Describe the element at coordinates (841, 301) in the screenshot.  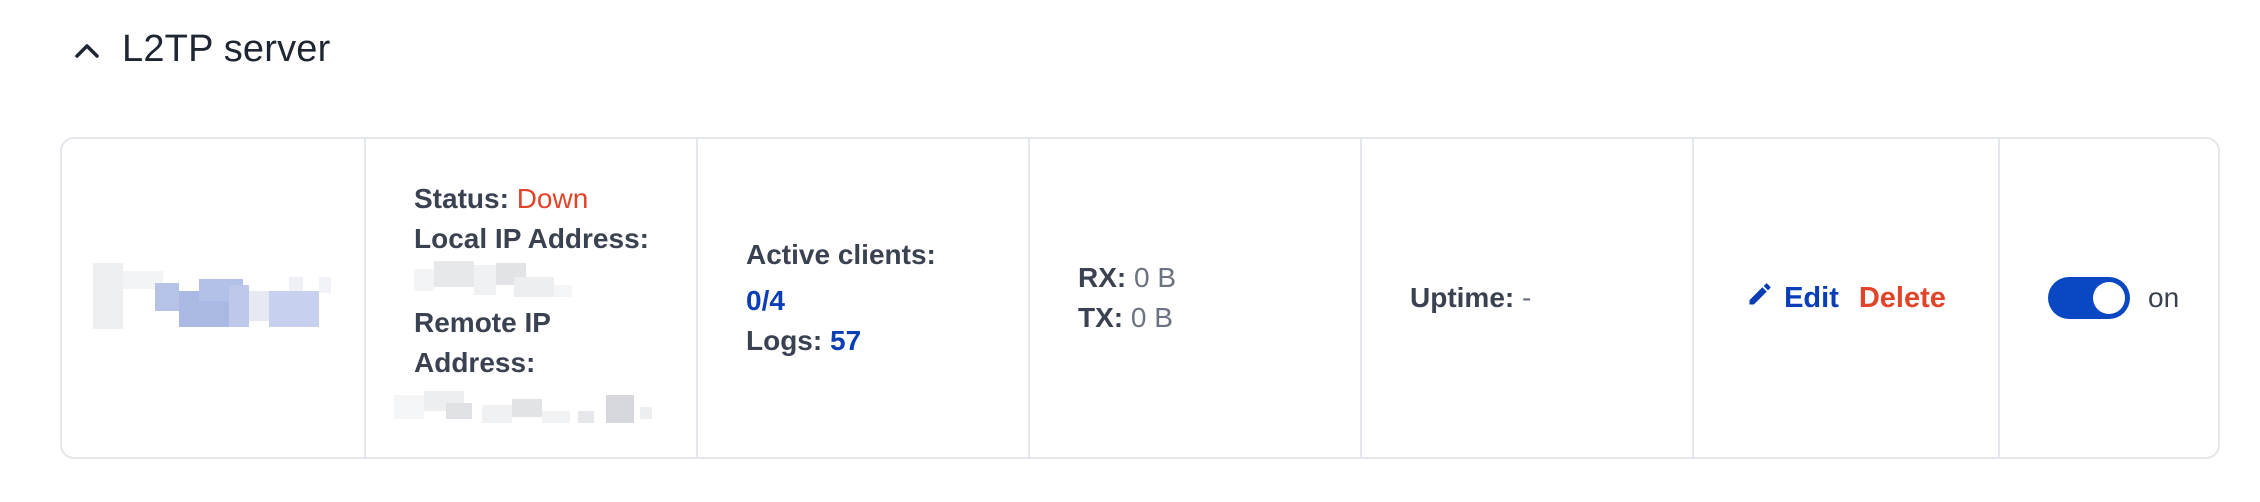
I see `active-clients-link: 0/4` at that location.